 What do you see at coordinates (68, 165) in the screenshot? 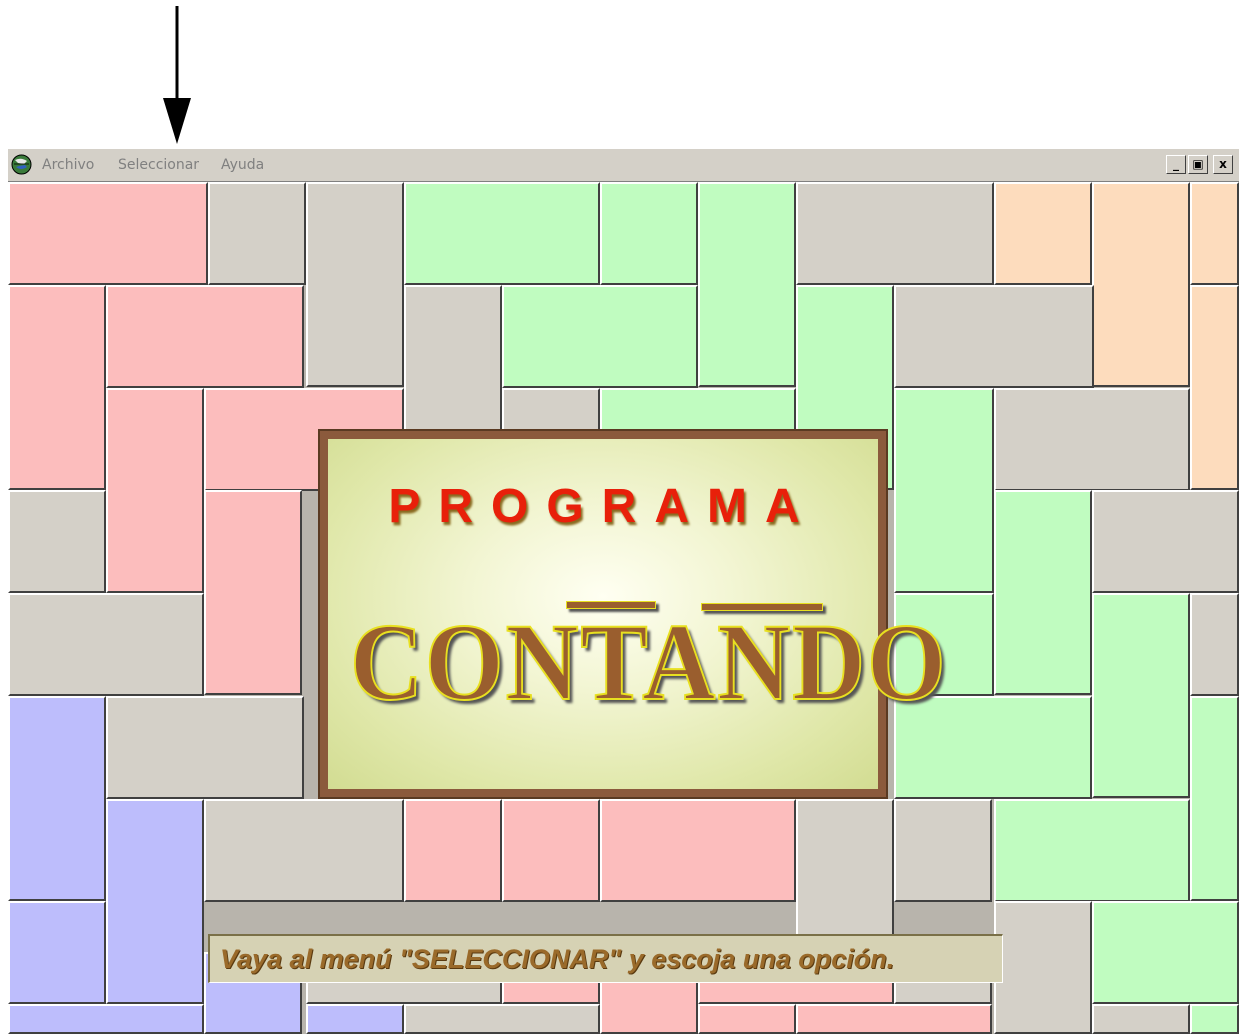
I see `menu-archivo: Archivo` at bounding box center [68, 165].